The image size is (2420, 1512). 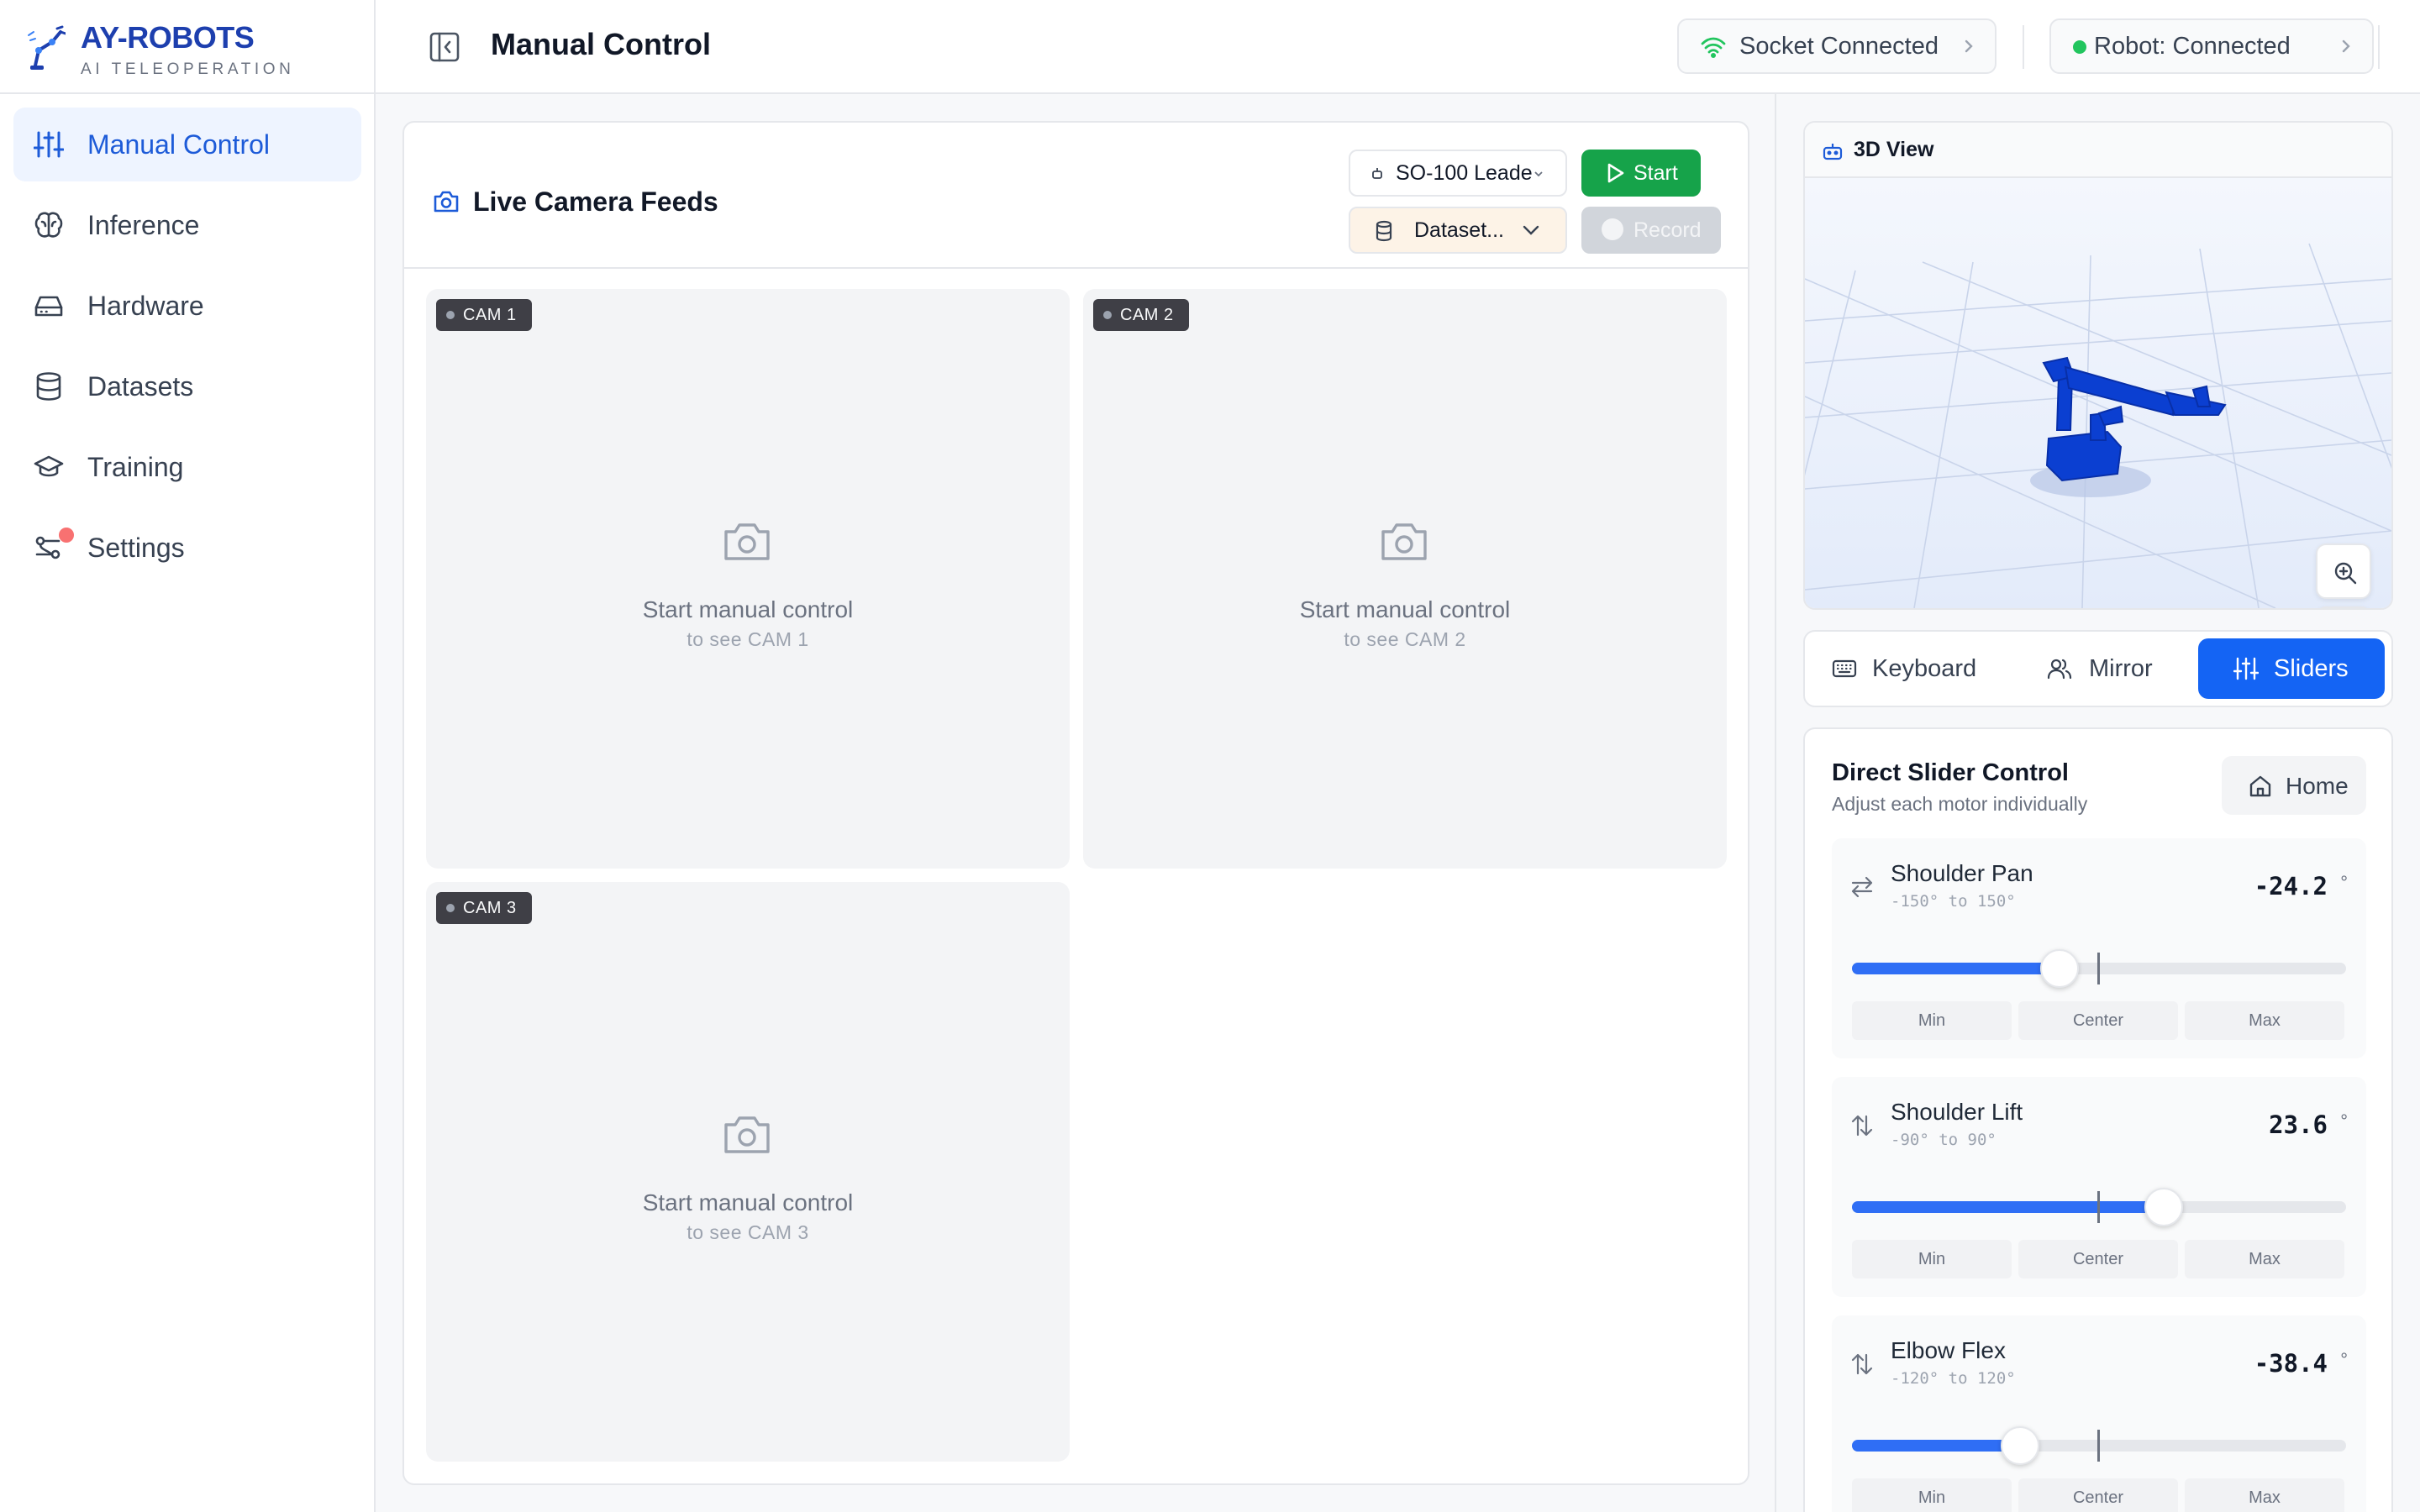 I want to click on zoom-in-button, so click(x=2343, y=571).